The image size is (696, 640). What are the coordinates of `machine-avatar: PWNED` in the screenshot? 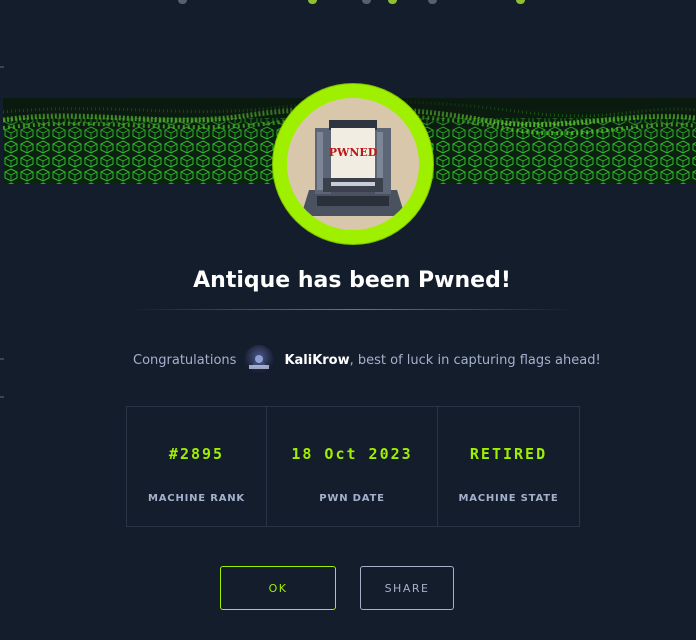 It's located at (353, 164).